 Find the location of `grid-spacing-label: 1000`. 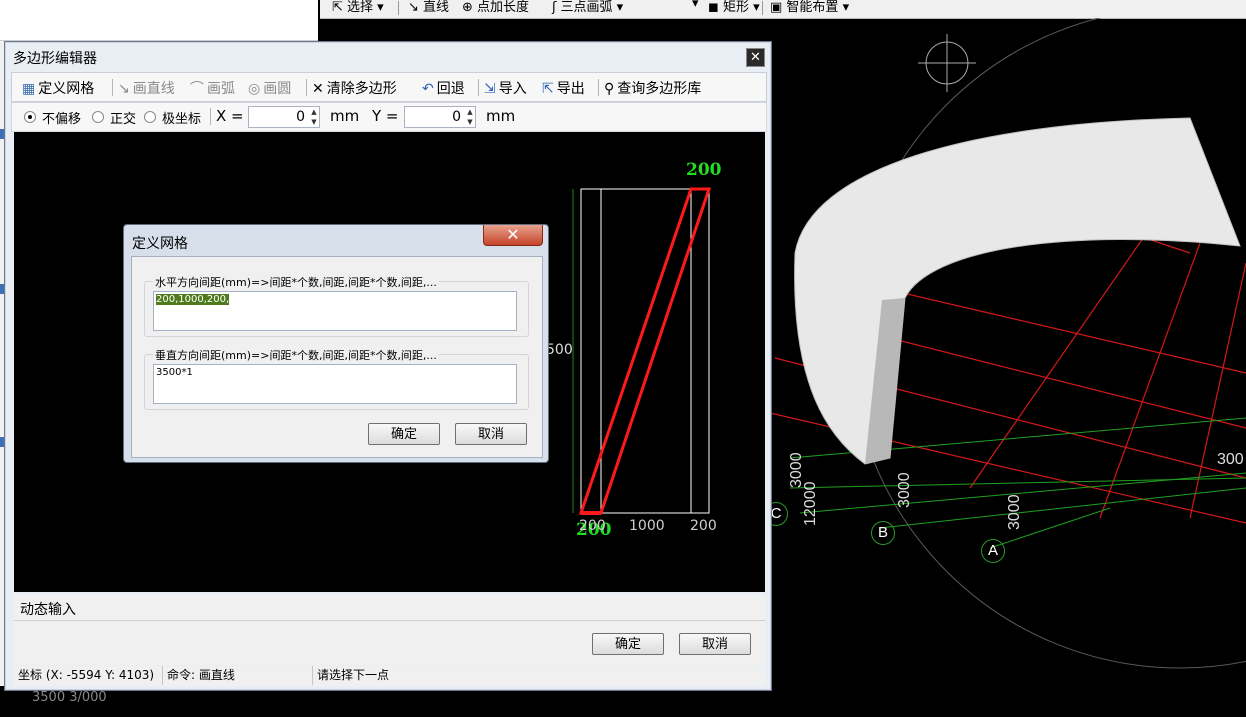

grid-spacing-label: 1000 is located at coordinates (647, 526).